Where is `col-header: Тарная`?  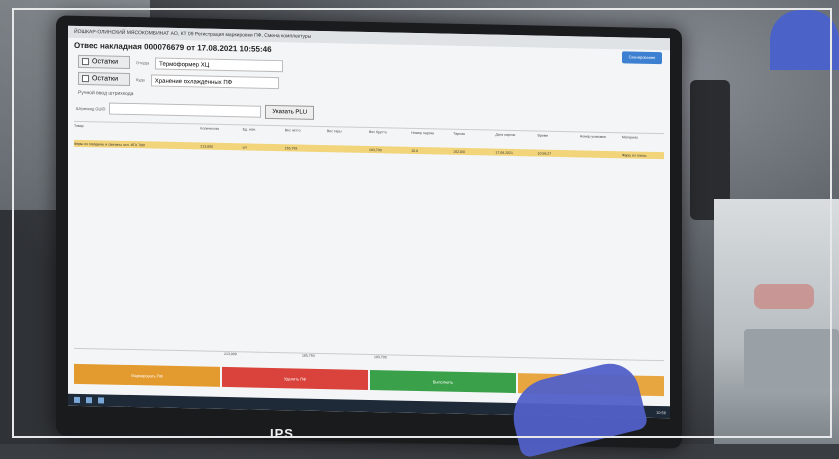 col-header: Тарная is located at coordinates (459, 134).